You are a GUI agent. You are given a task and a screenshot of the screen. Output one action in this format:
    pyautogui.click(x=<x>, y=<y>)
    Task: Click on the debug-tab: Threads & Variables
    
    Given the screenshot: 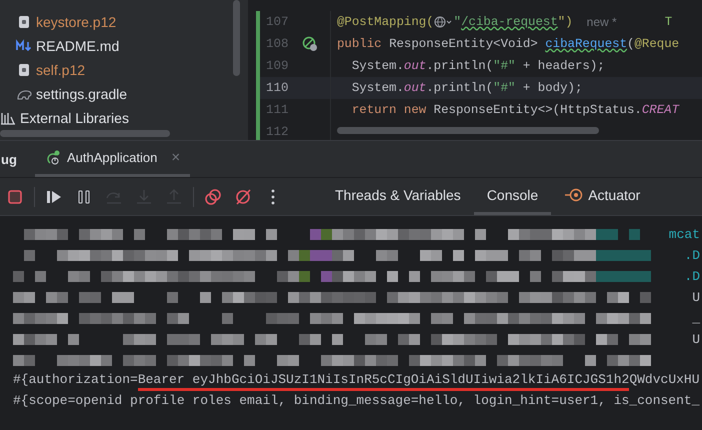 What is the action you would take?
    pyautogui.click(x=398, y=196)
    